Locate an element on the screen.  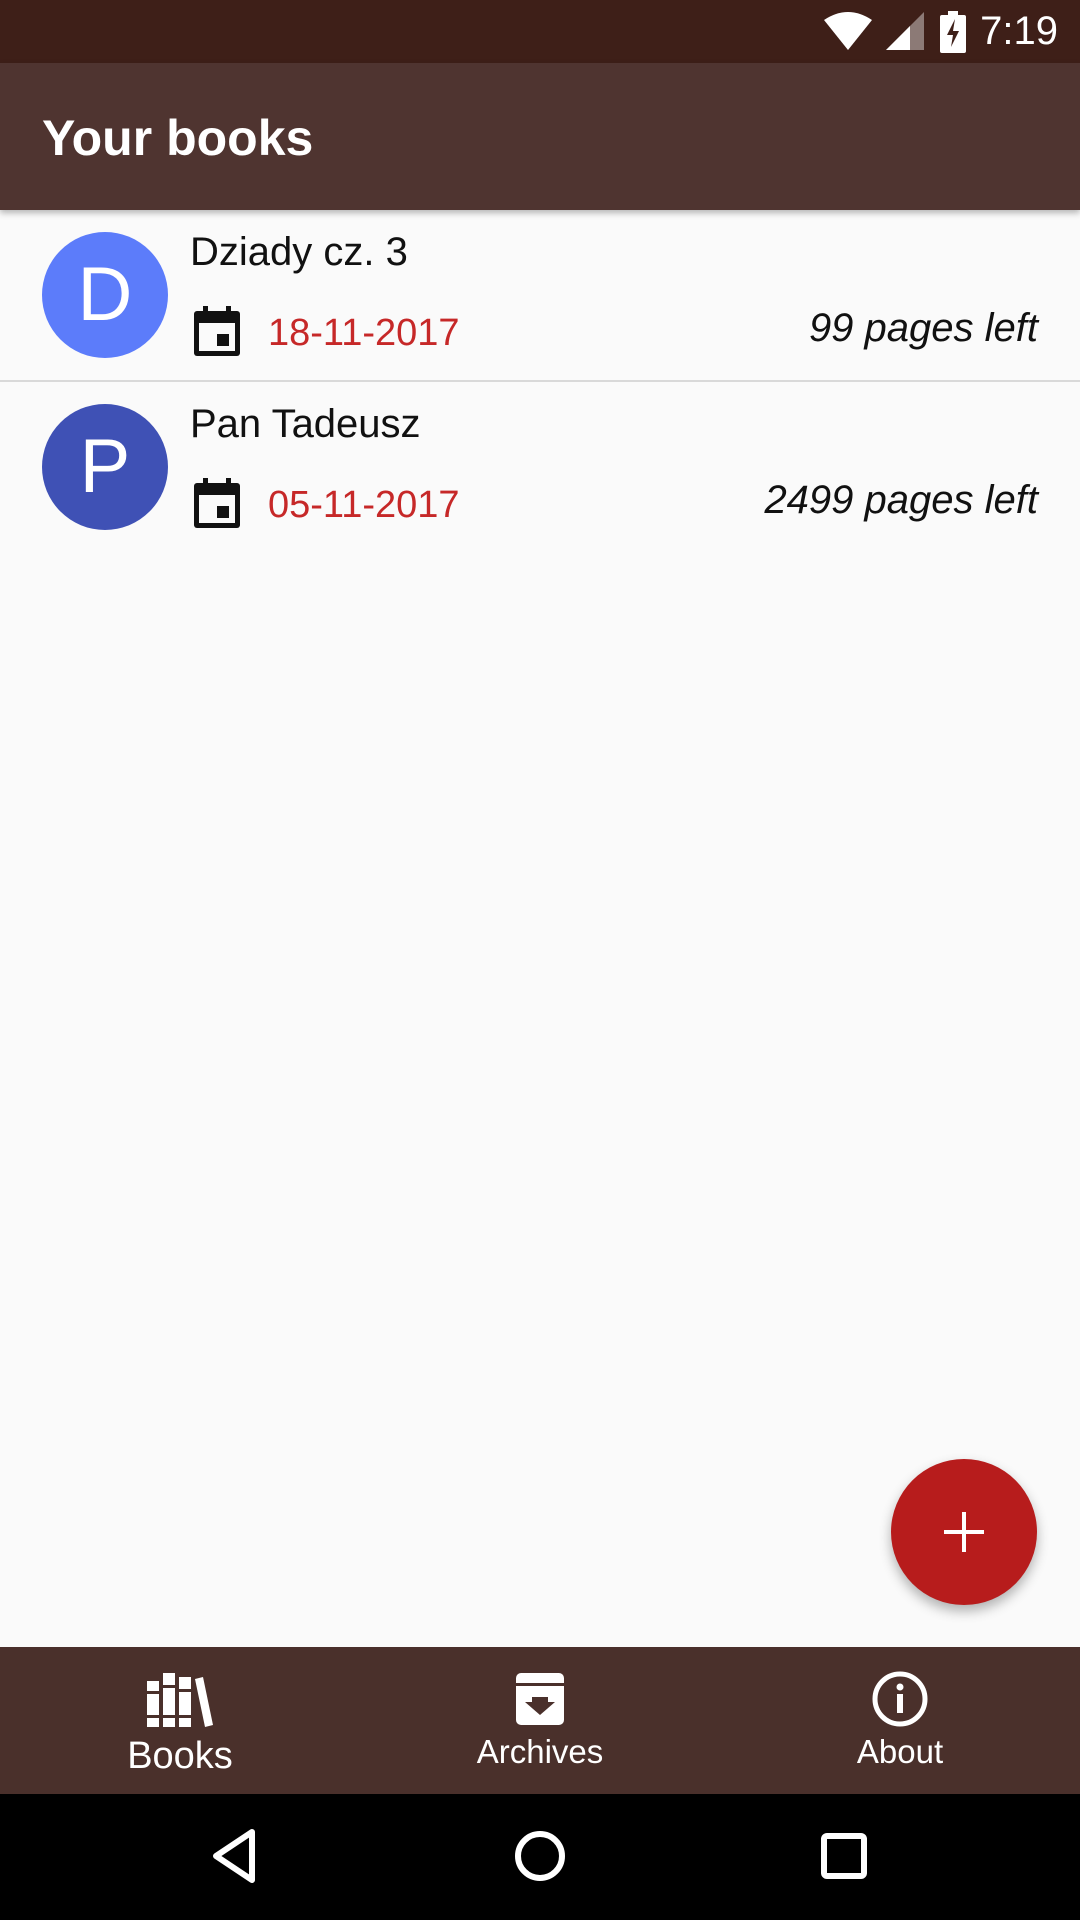
recents-icon is located at coordinates (844, 1856).